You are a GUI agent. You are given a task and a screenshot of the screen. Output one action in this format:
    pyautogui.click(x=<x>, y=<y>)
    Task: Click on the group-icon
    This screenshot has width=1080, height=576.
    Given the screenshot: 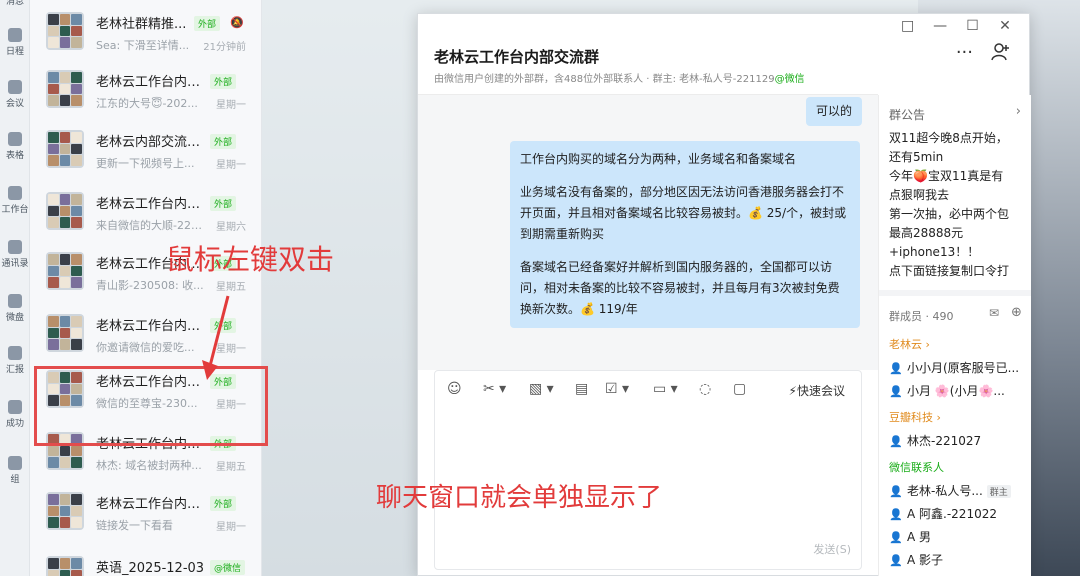 What is the action you would take?
    pyautogui.click(x=15, y=463)
    